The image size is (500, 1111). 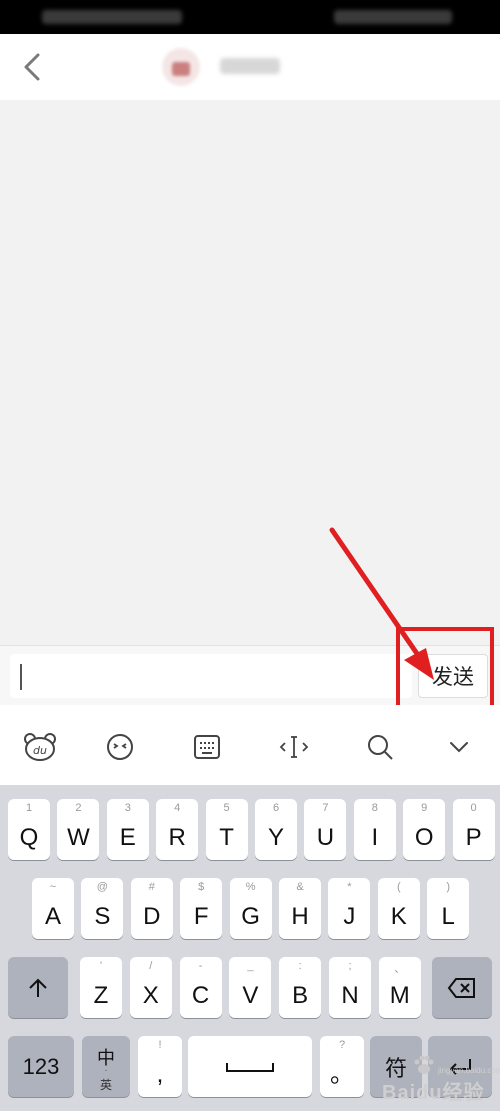 I want to click on key-o: 9O, so click(x=424, y=829).